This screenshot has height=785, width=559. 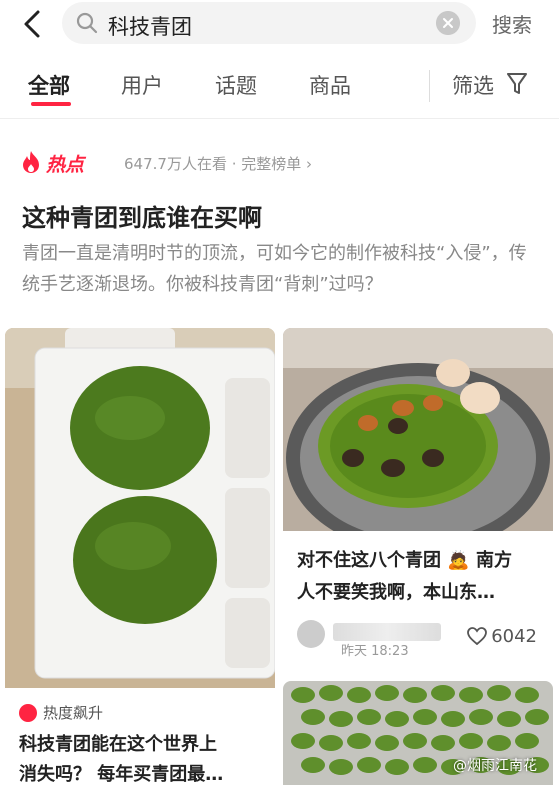 What do you see at coordinates (269, 23) in the screenshot?
I see `search-box: 科技青团` at bounding box center [269, 23].